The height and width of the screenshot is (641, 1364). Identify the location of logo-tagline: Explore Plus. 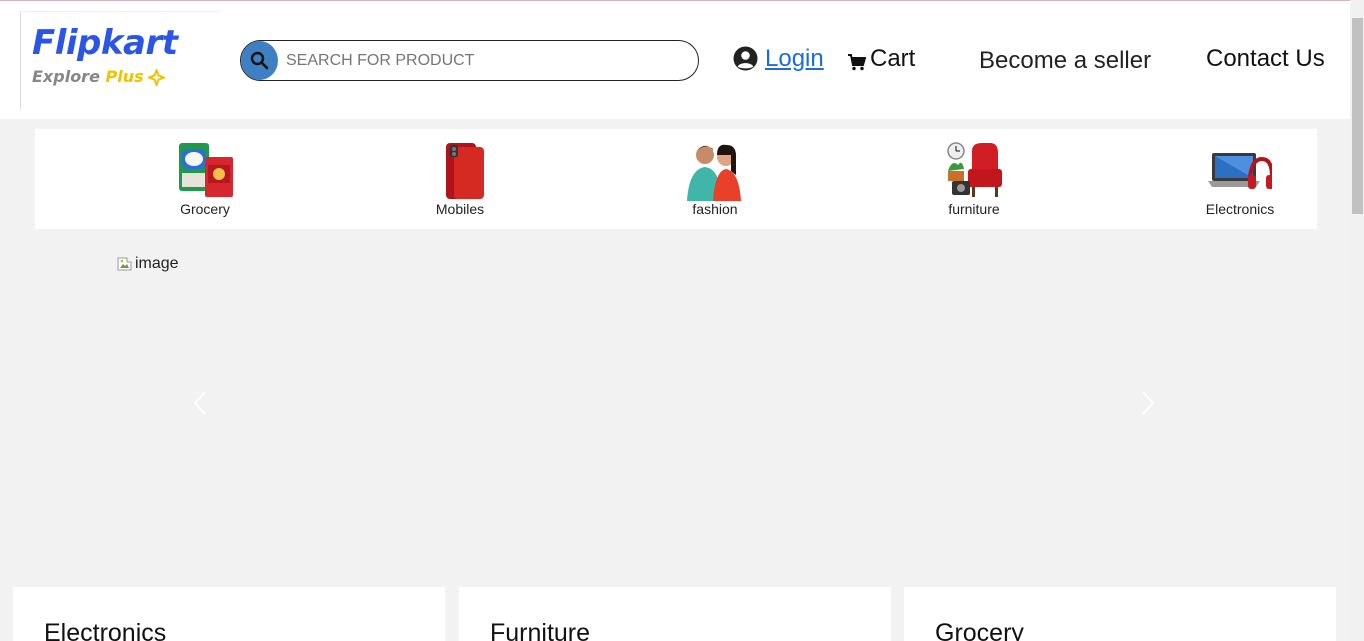
(88, 76).